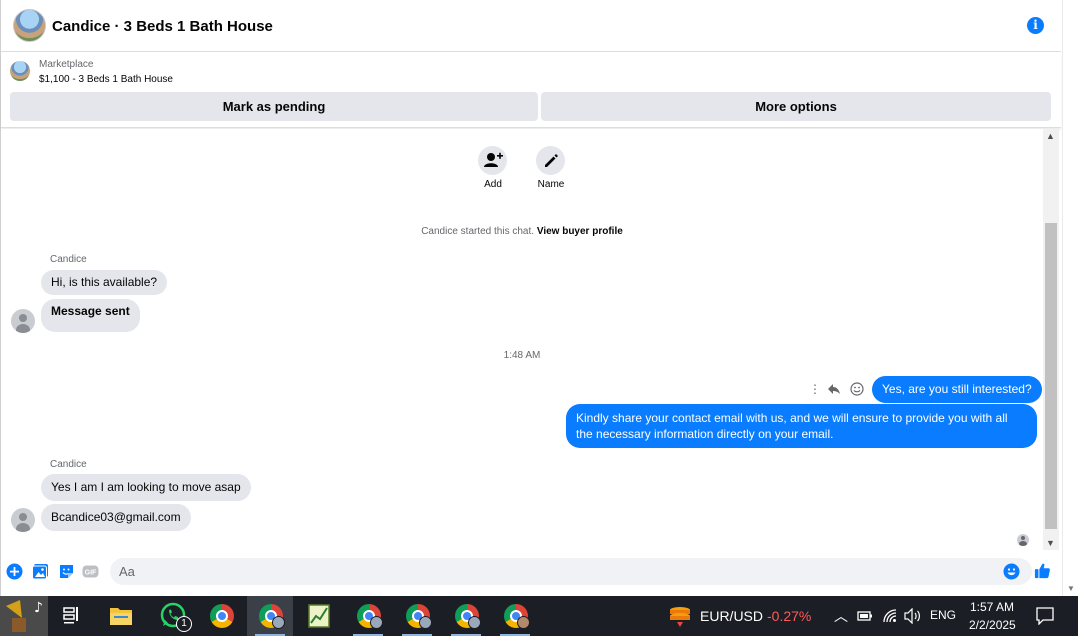  Describe the element at coordinates (992, 625) in the screenshot. I see `clock-date: 2/2/2025` at that location.